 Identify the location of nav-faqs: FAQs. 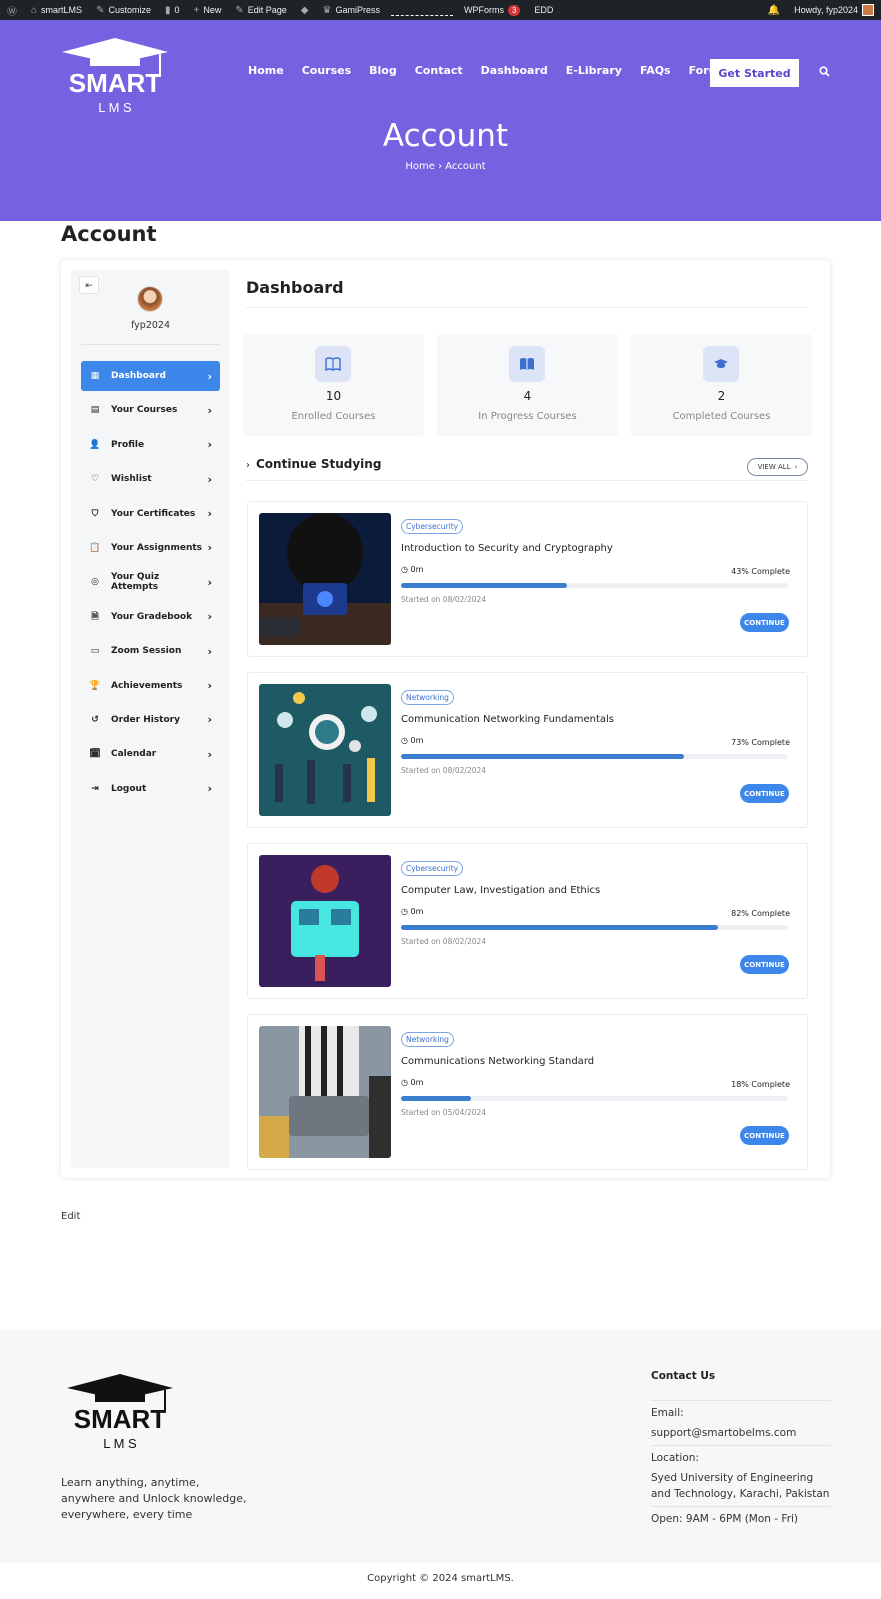
(655, 70).